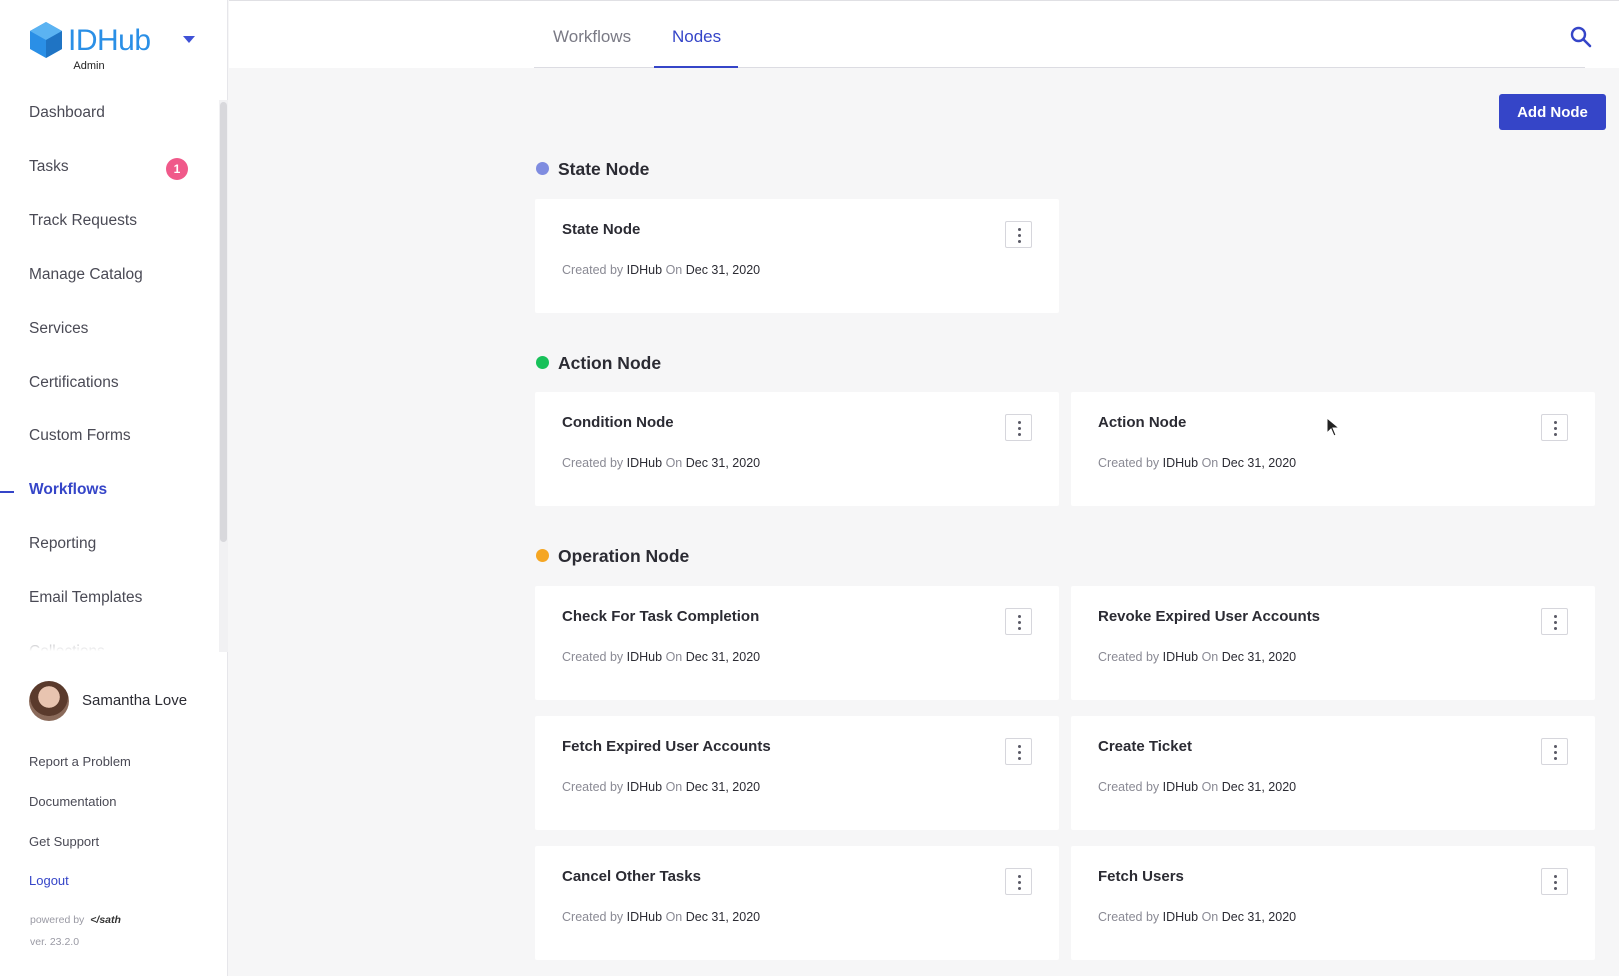 The width and height of the screenshot is (1619, 976). I want to click on node-title: State Node, so click(601, 229).